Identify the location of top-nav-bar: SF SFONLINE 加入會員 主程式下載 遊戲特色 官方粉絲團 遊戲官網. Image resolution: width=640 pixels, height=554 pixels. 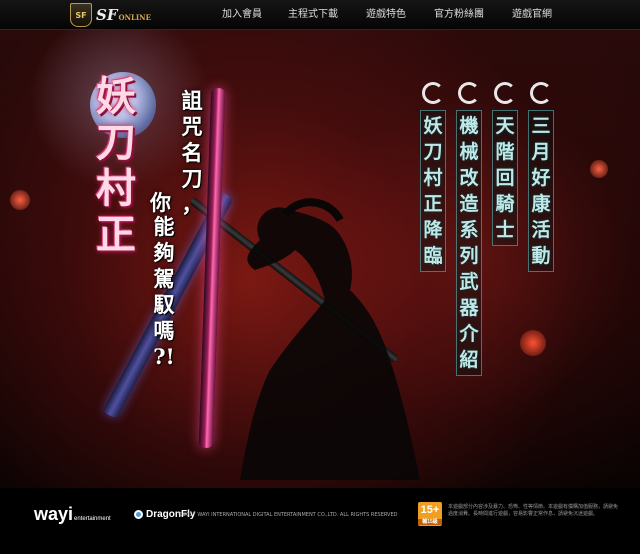
(320, 15).